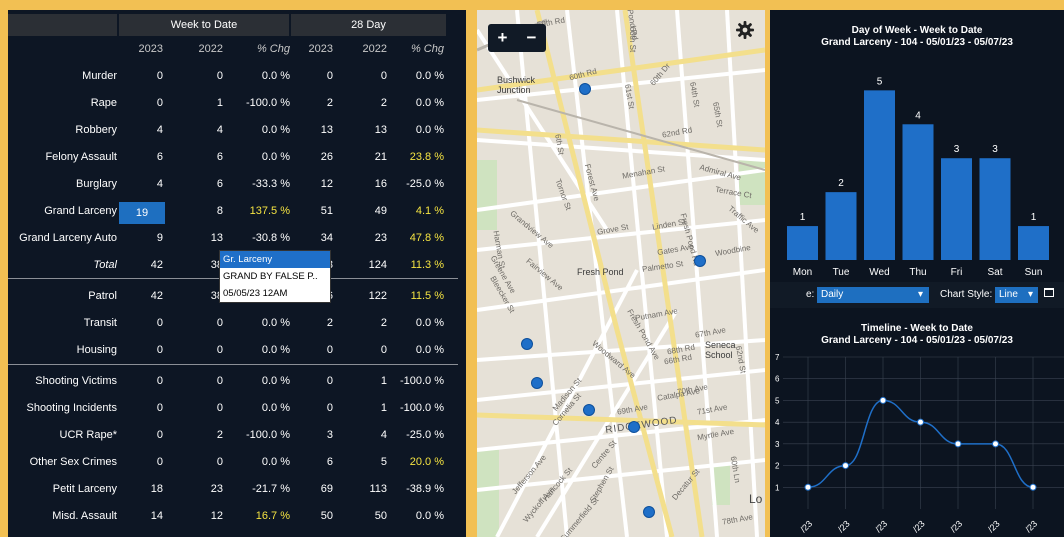 This screenshot has width=1064, height=537. What do you see at coordinates (700, 261) in the screenshot?
I see `incident-marker-selected` at bounding box center [700, 261].